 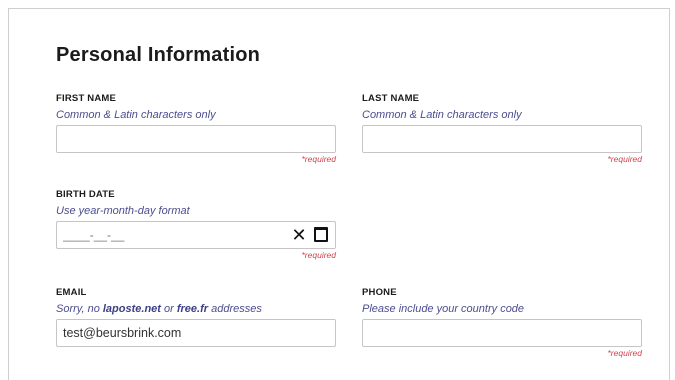 What do you see at coordinates (379, 292) in the screenshot?
I see `phone-label: PHONE` at bounding box center [379, 292].